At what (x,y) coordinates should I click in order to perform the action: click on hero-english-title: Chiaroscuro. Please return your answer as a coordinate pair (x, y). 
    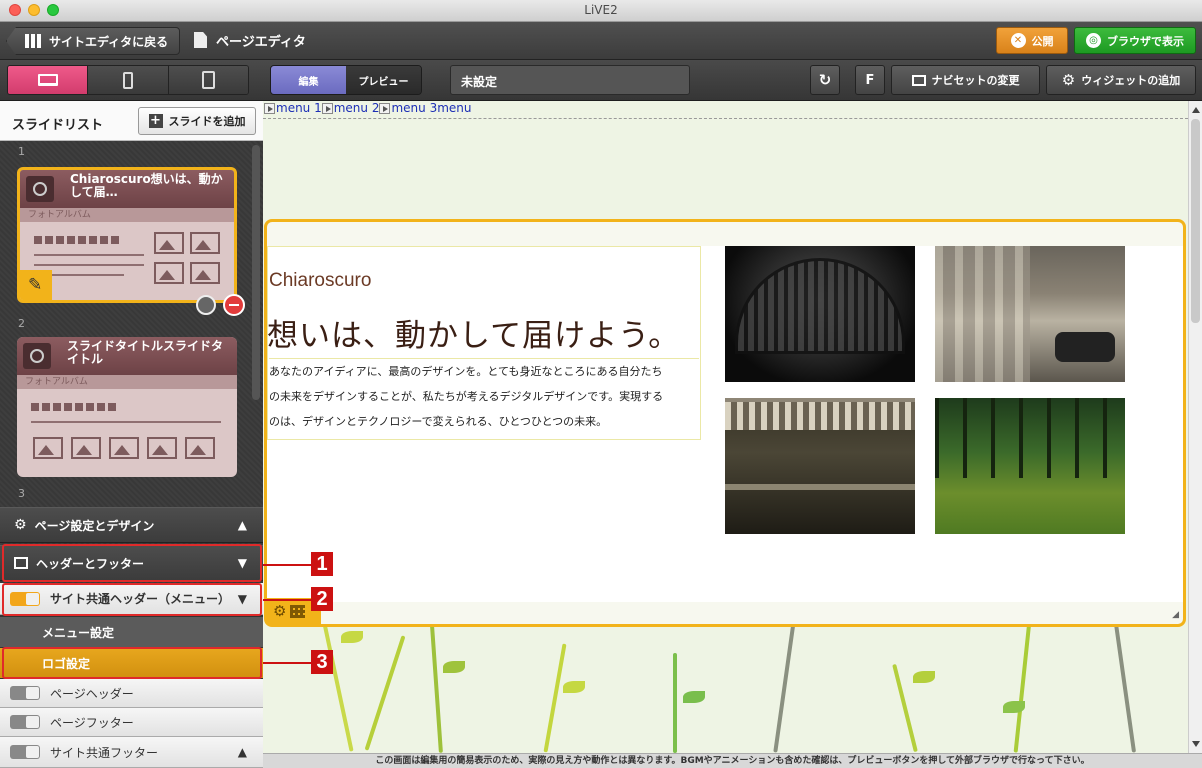
    Looking at the image, I should click on (320, 280).